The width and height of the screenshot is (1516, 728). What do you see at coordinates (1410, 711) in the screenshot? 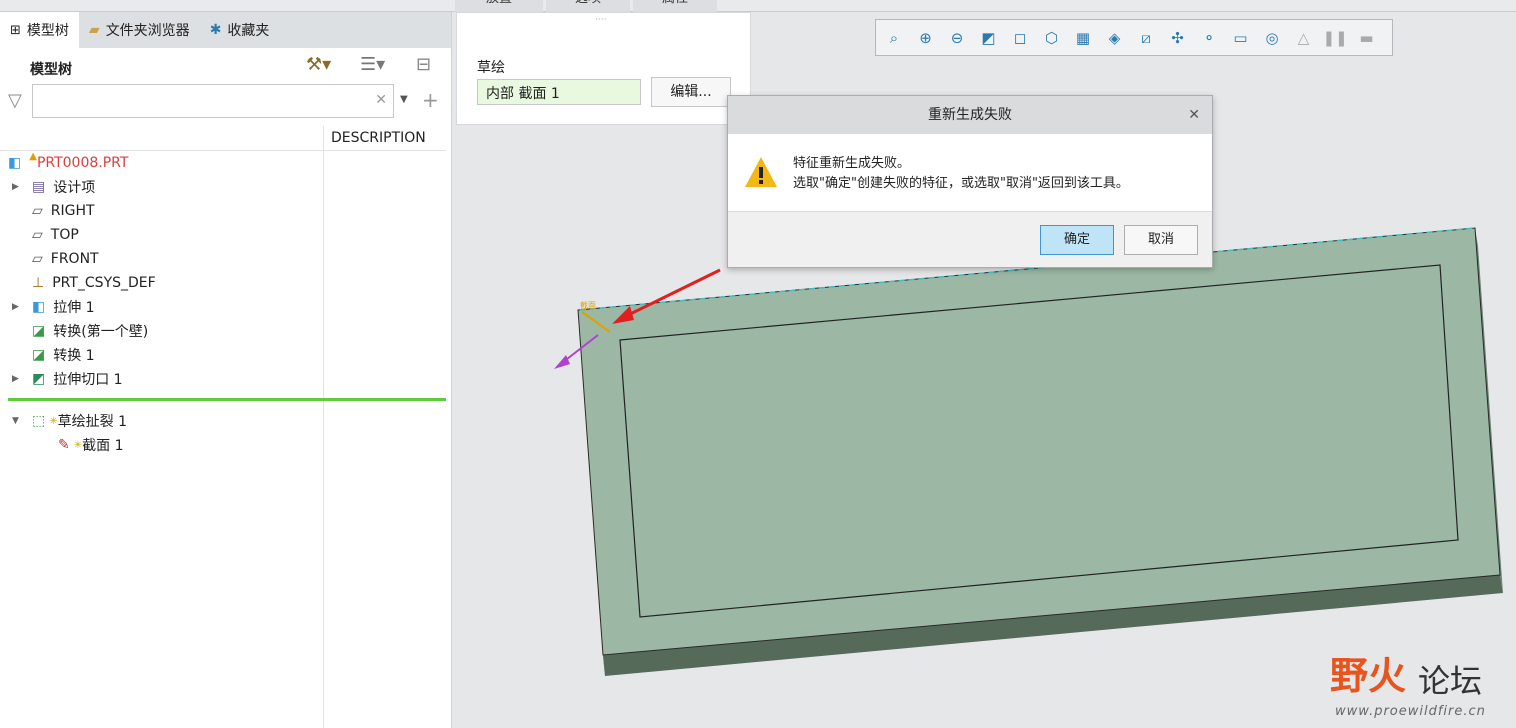
I see `watermark-url: www.proewildfire.cn` at bounding box center [1410, 711].